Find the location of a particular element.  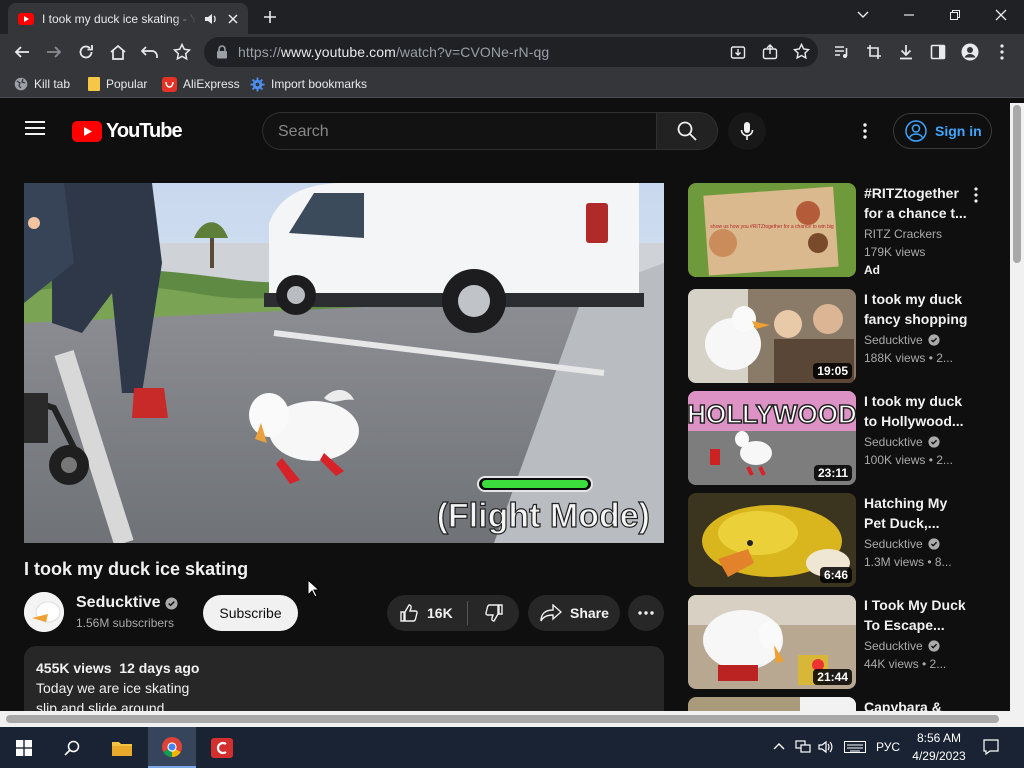

favorites-button is located at coordinates (182, 52).